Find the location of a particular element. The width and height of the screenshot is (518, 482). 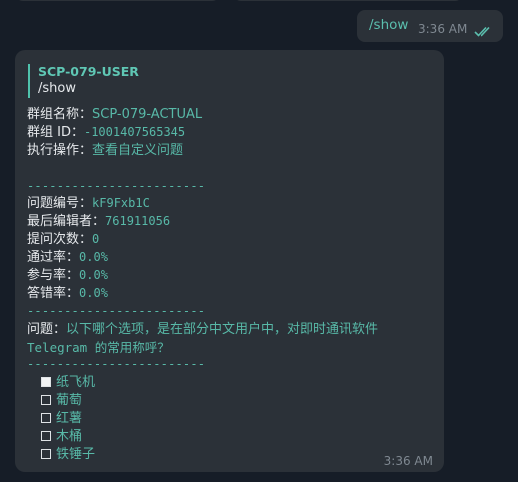

participation-line: 参与率：0.0% is located at coordinates (232, 276).